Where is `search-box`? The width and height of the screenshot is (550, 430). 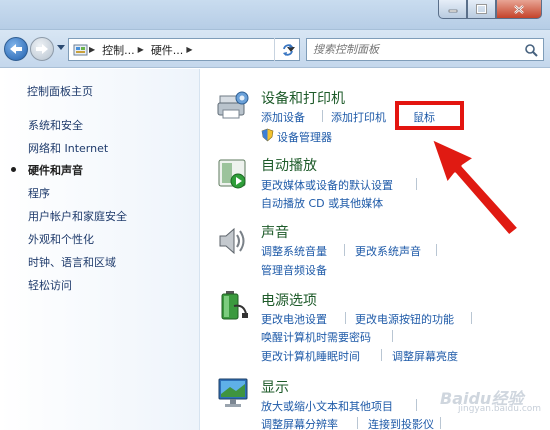 search-box is located at coordinates (425, 49).